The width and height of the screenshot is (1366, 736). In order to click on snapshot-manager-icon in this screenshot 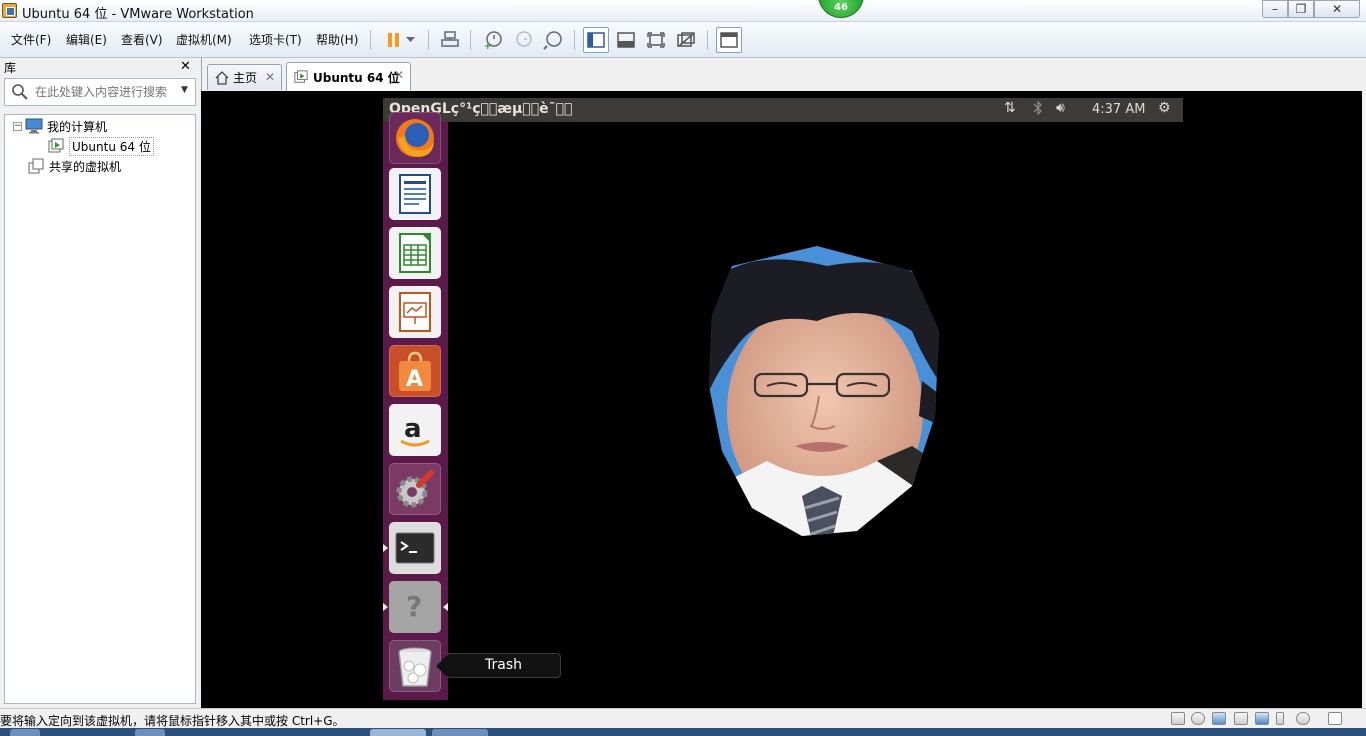, I will do `click(552, 40)`.